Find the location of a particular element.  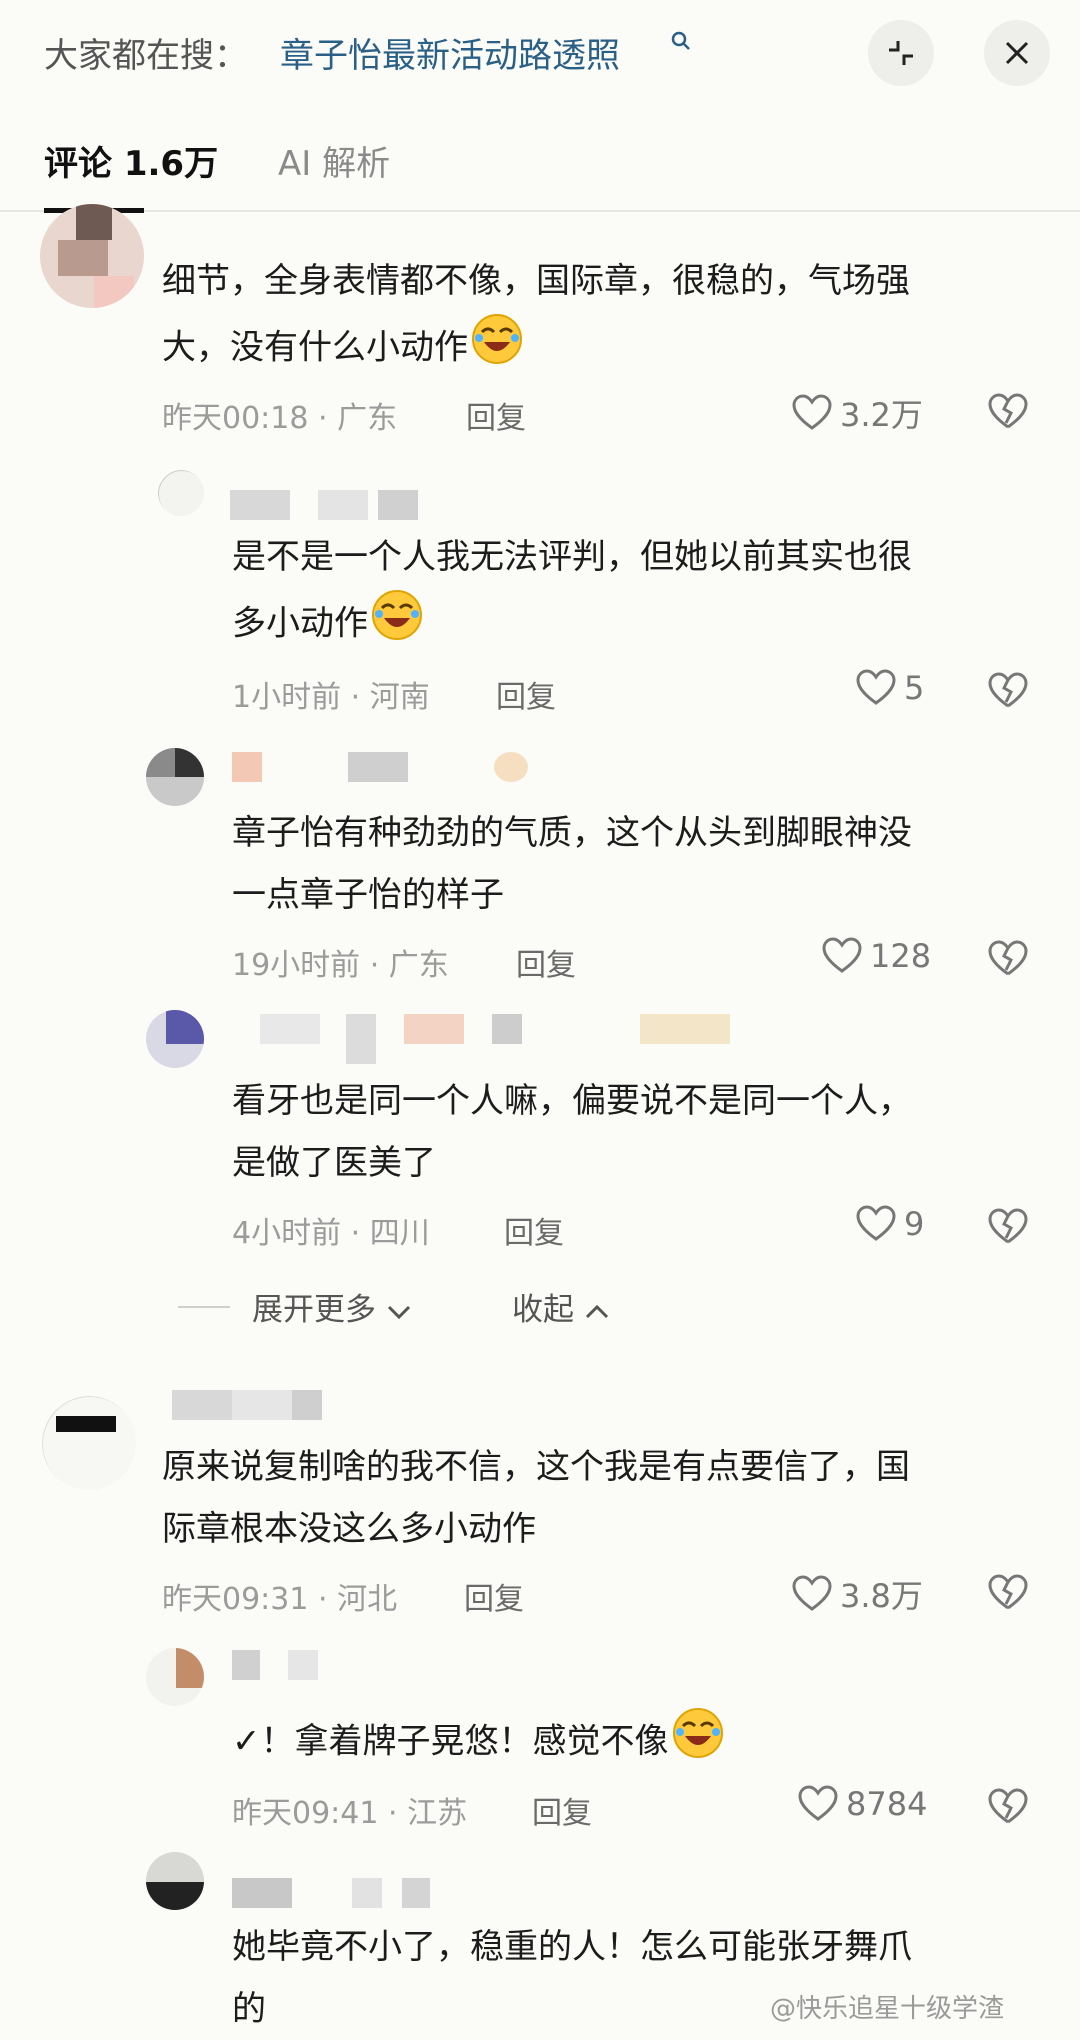

chevron-down-icon is located at coordinates (398, 1312).